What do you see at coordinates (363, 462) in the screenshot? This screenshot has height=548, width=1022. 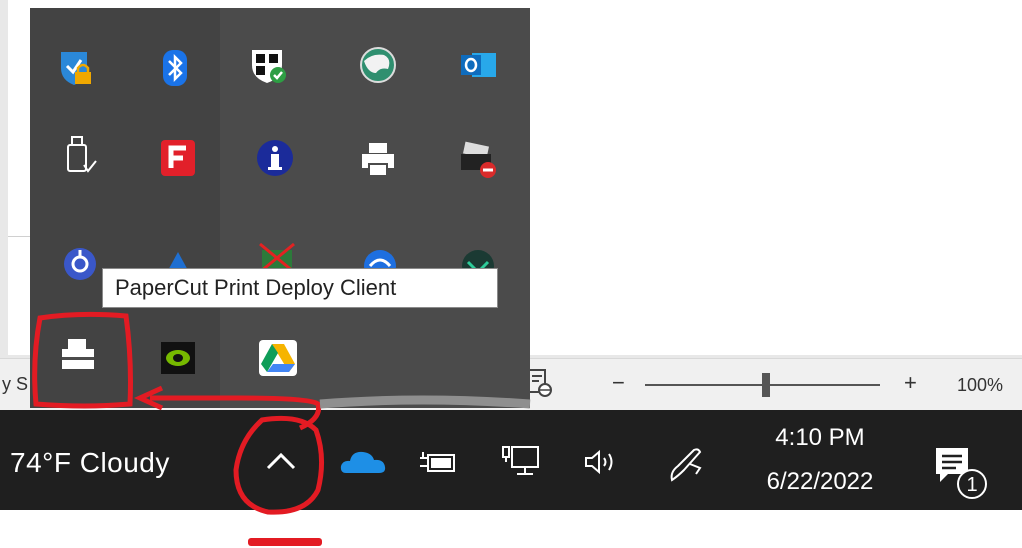 I see `onedrive-icon` at bounding box center [363, 462].